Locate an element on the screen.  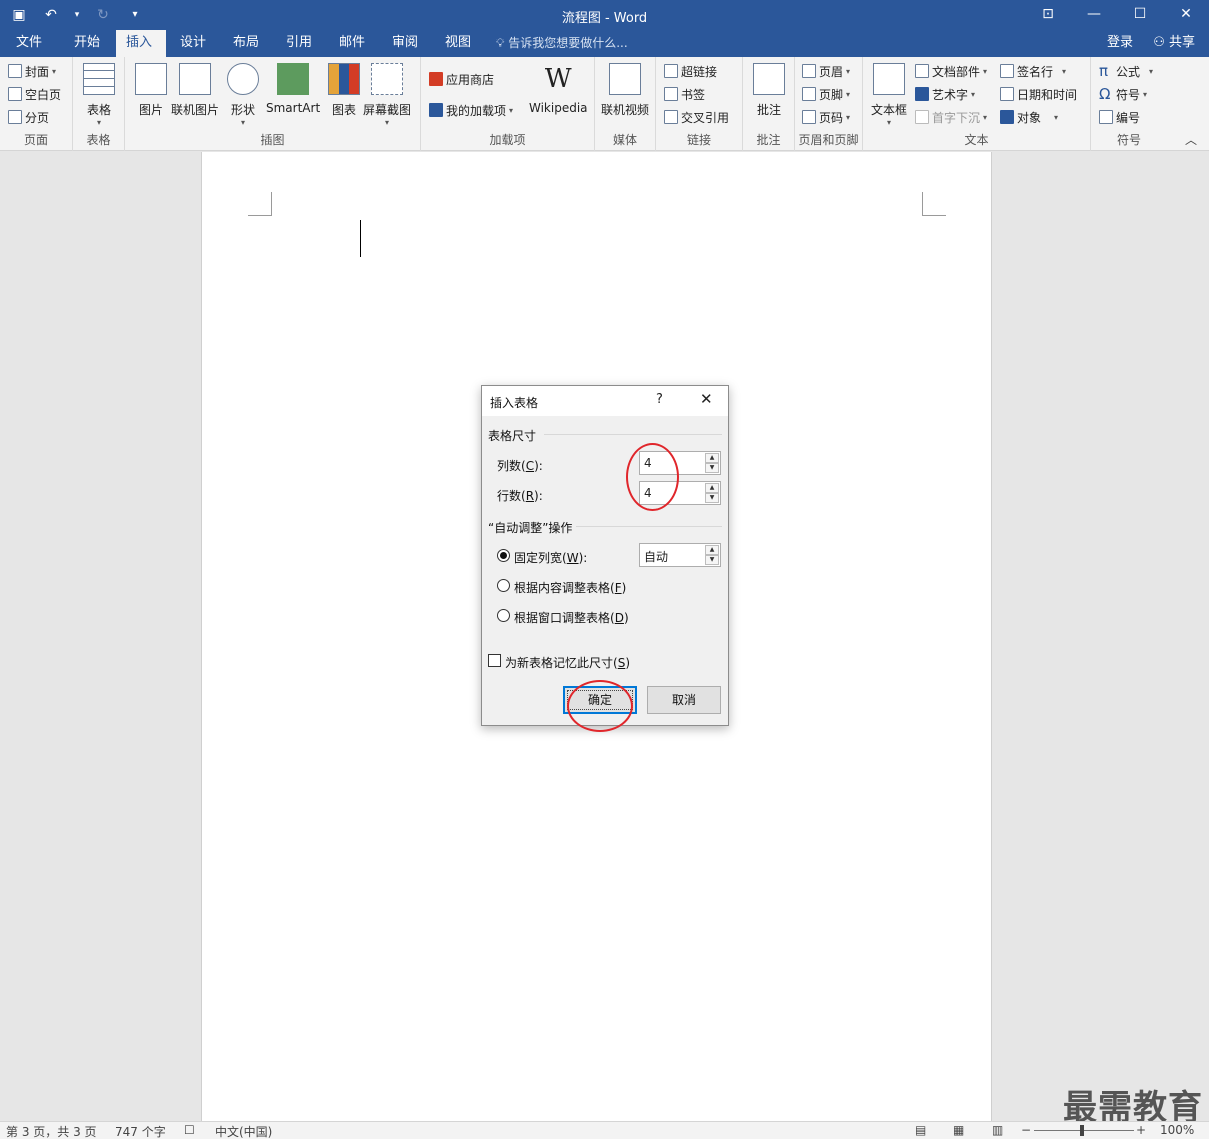
chart-button: 图表 is located at coordinates (344, 90).